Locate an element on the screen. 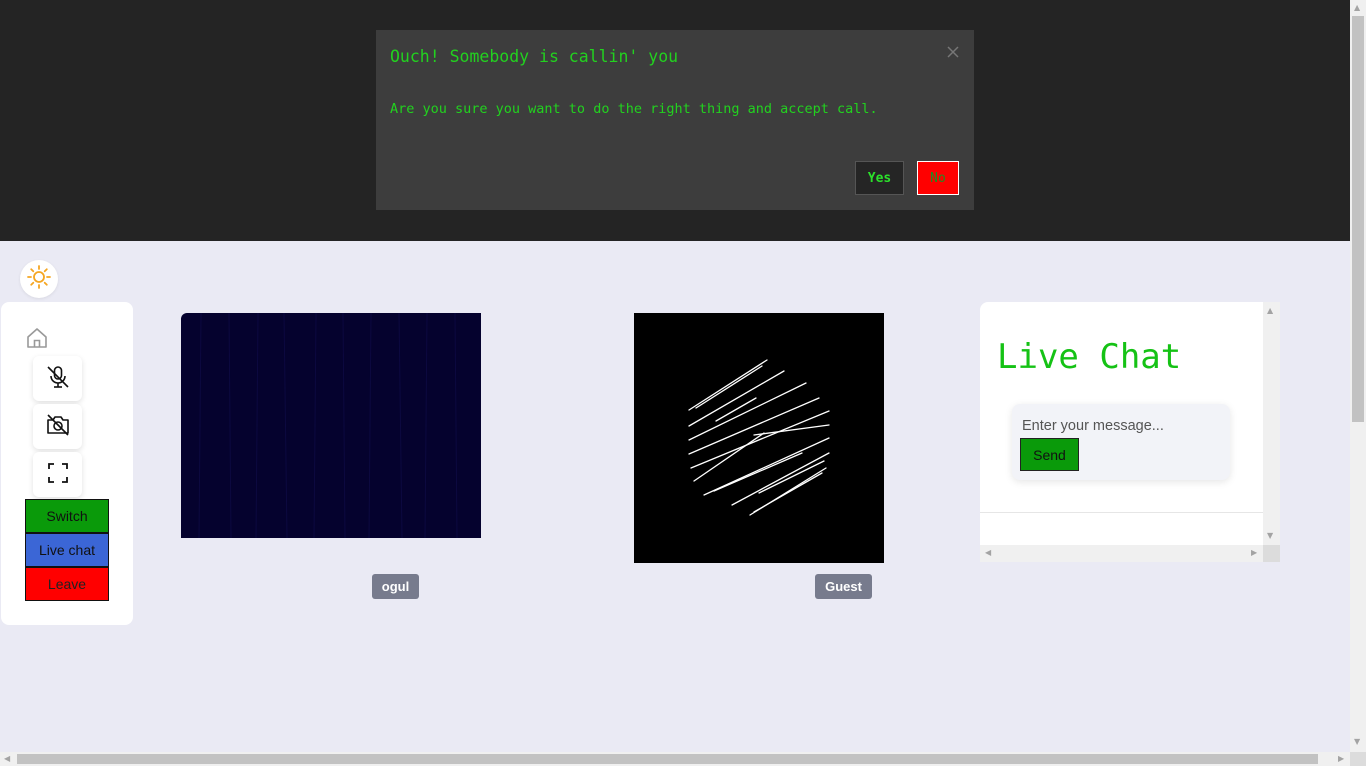  fullscreen-icon is located at coordinates (58, 475).